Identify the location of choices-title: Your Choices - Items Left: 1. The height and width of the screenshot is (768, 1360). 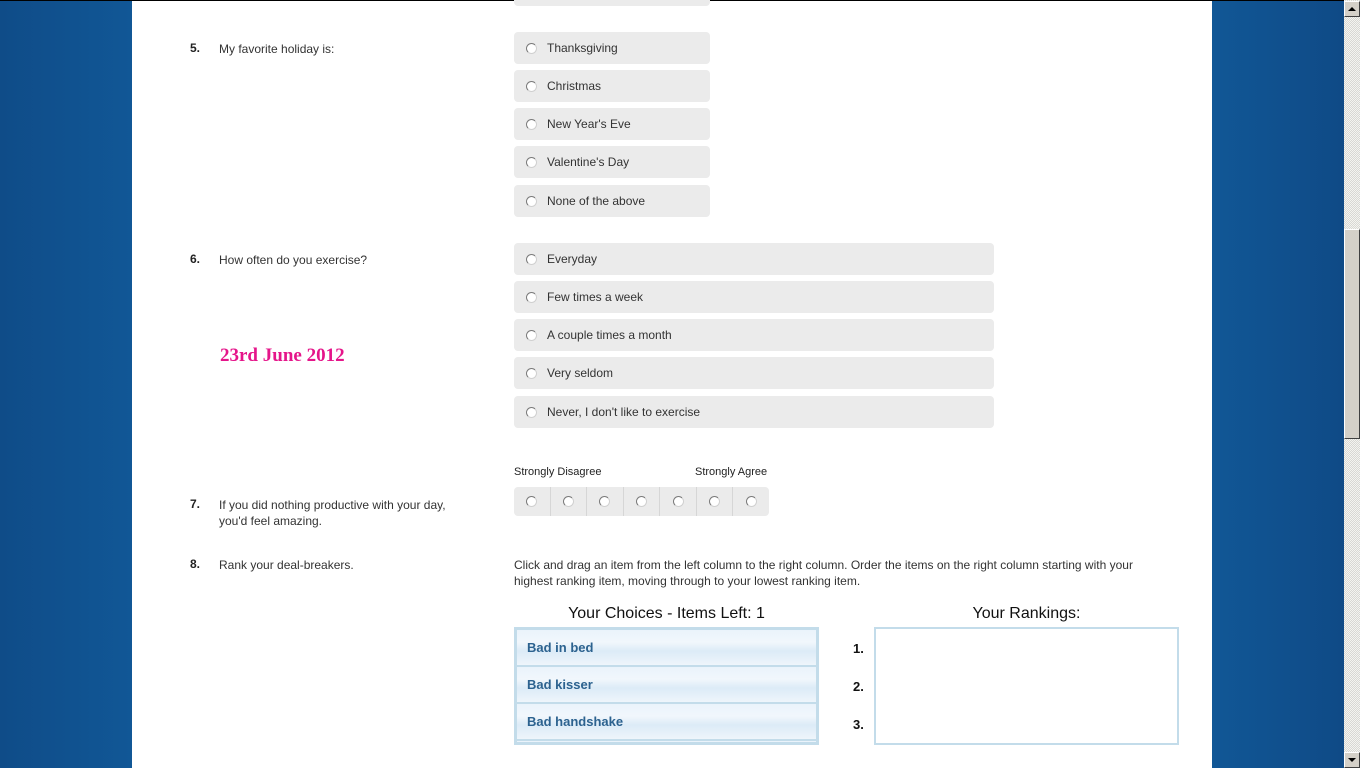
(666, 613).